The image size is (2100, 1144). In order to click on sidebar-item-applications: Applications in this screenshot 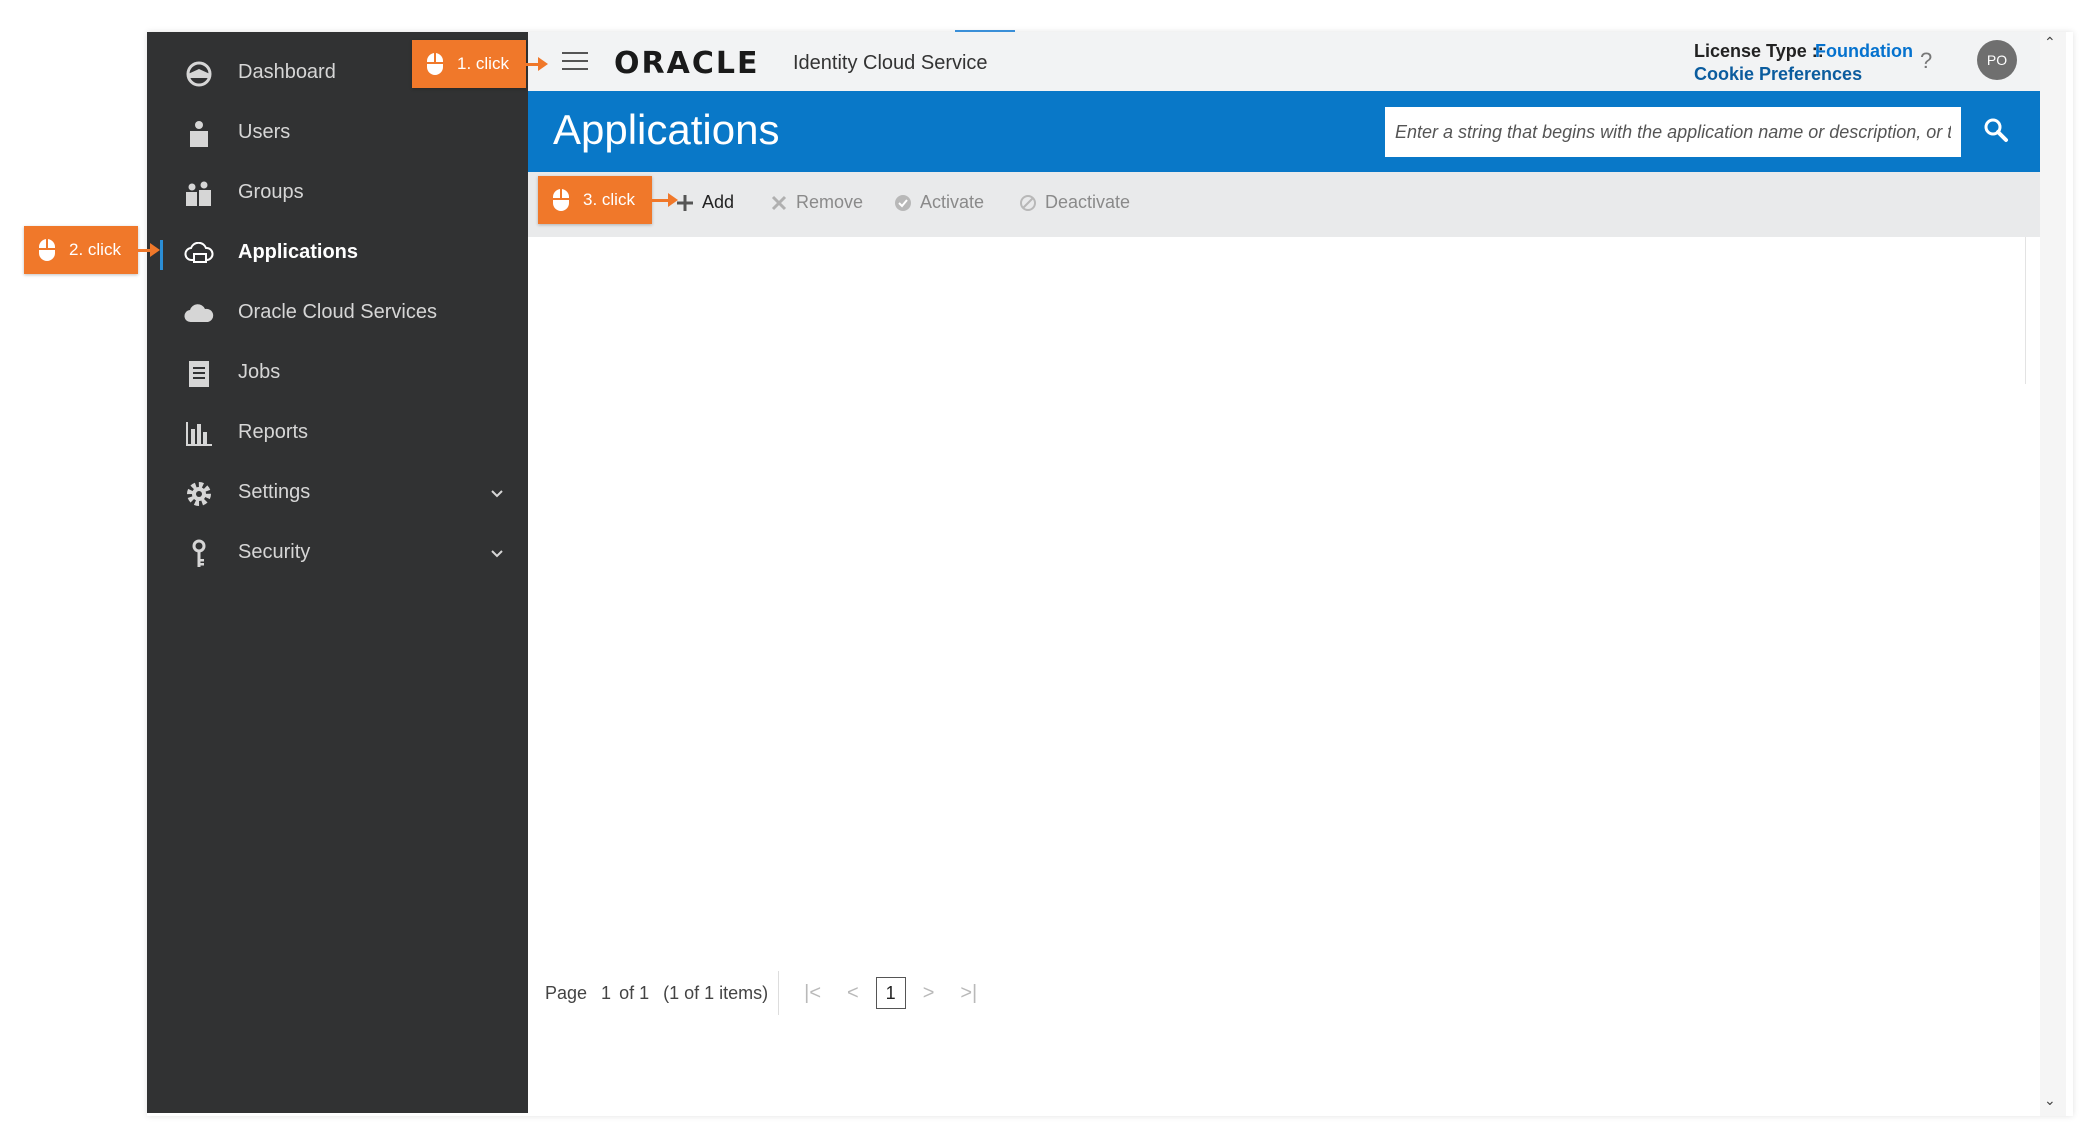, I will do `click(337, 254)`.